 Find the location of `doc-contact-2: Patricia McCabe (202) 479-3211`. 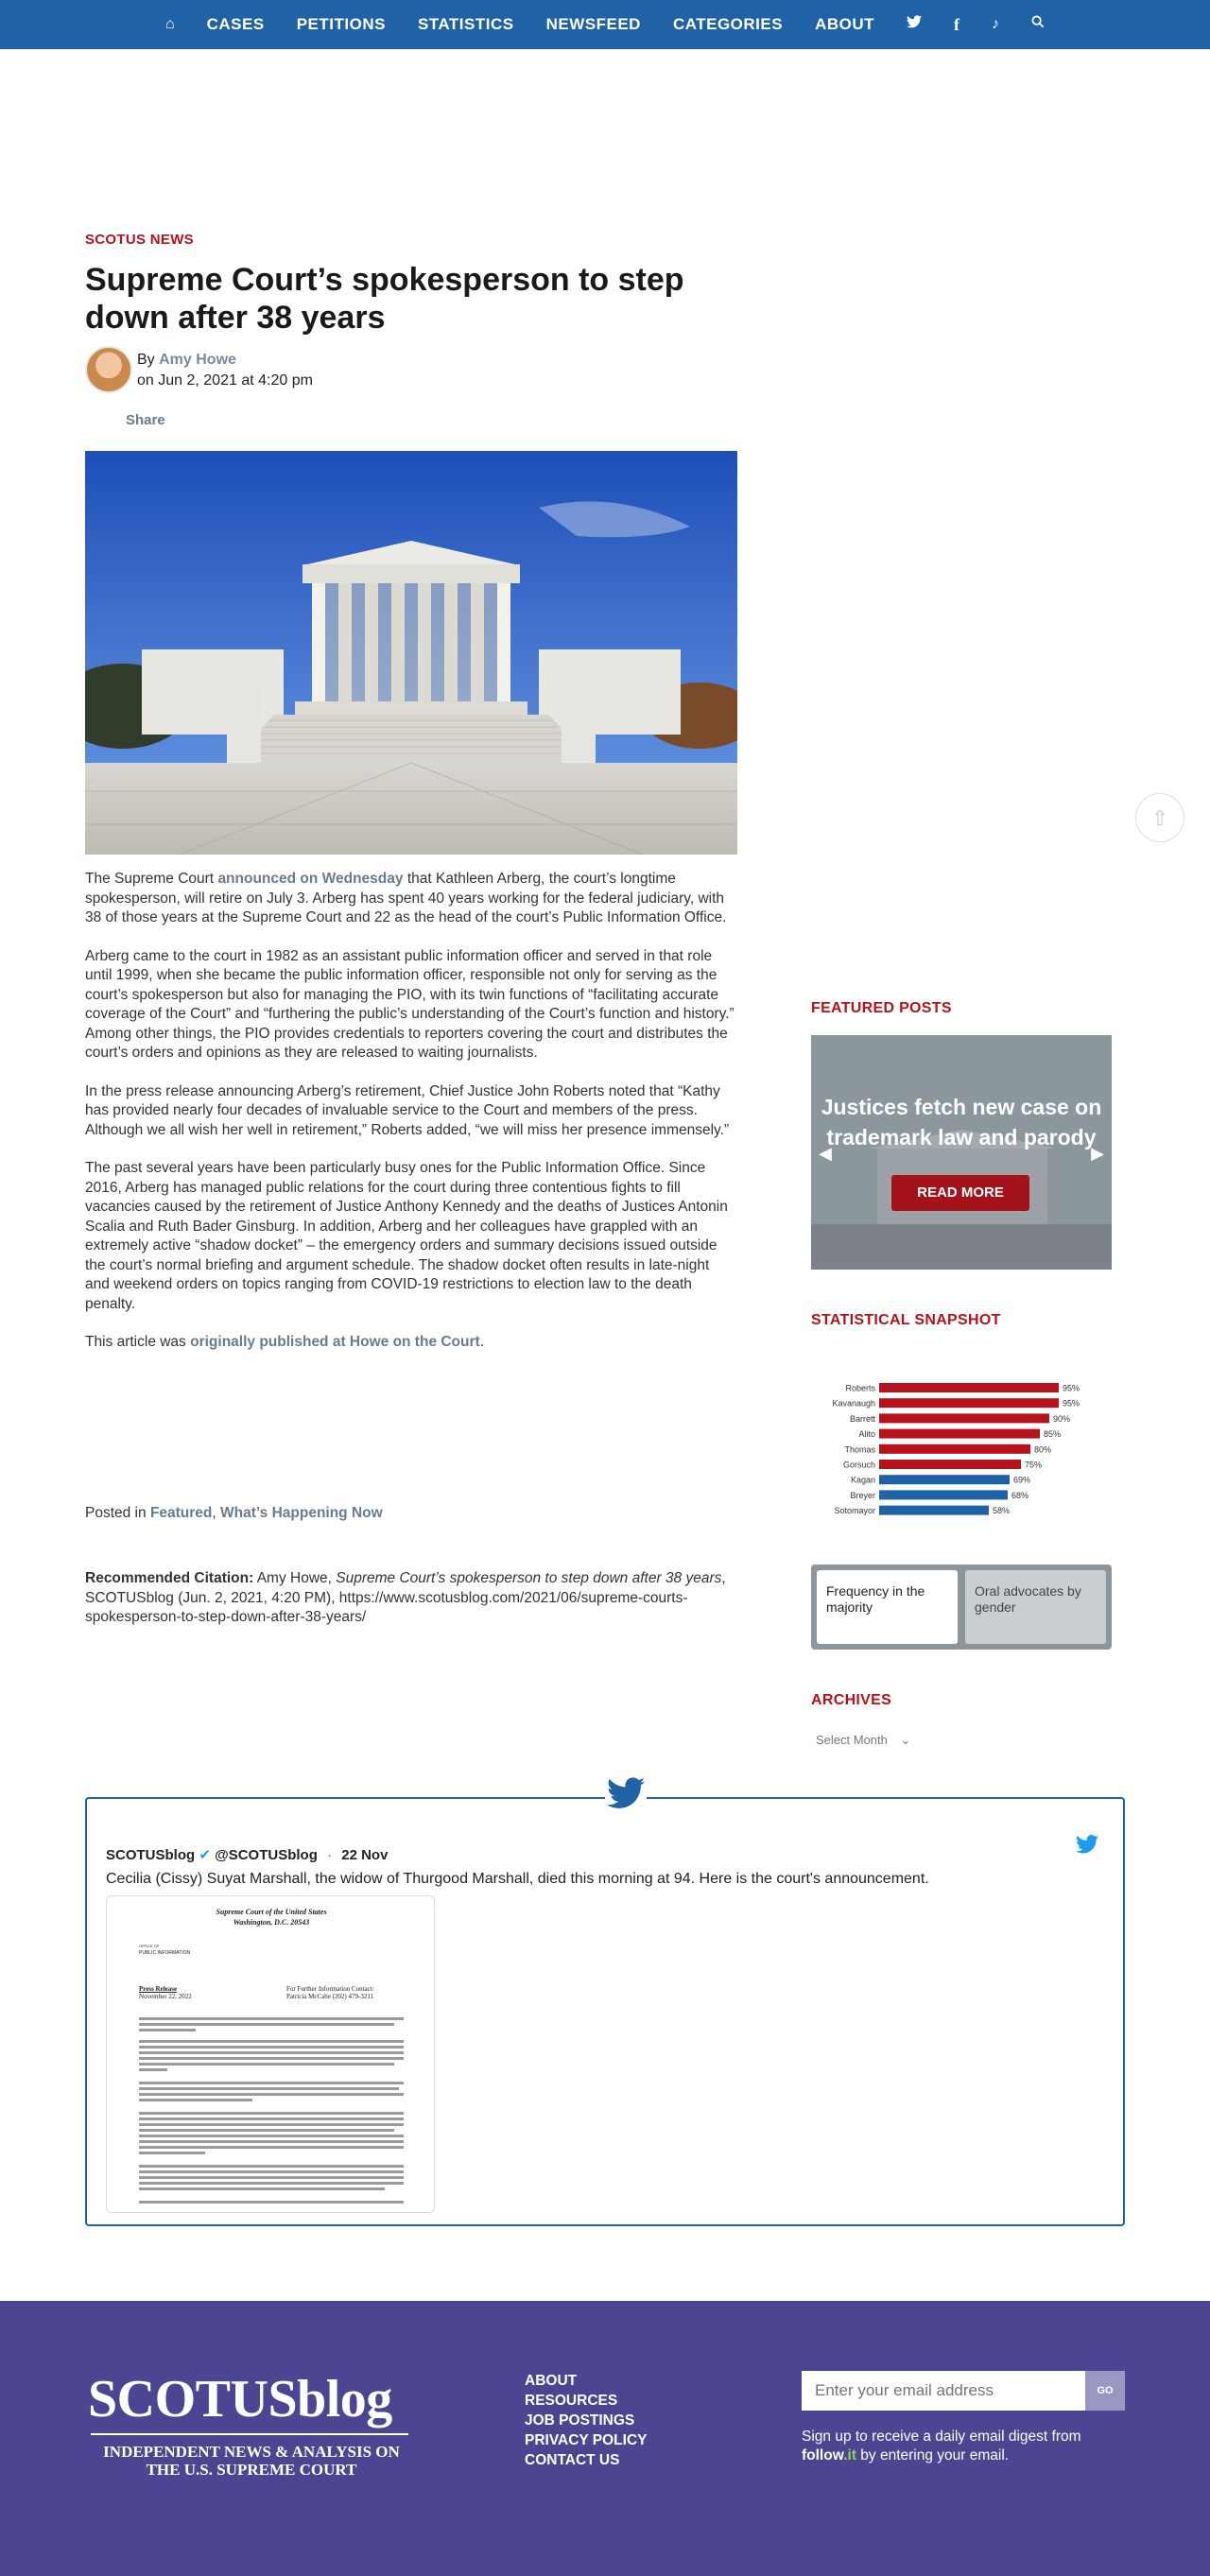

doc-contact-2: Patricia McCabe (202) 479-3211 is located at coordinates (330, 1996).